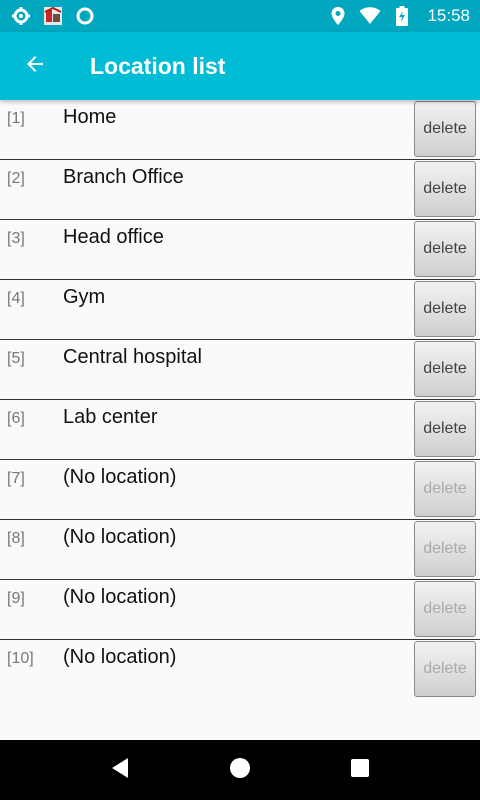 This screenshot has width=480, height=800. Describe the element at coordinates (240, 130) in the screenshot. I see `list-item: [1] Home delete` at that location.